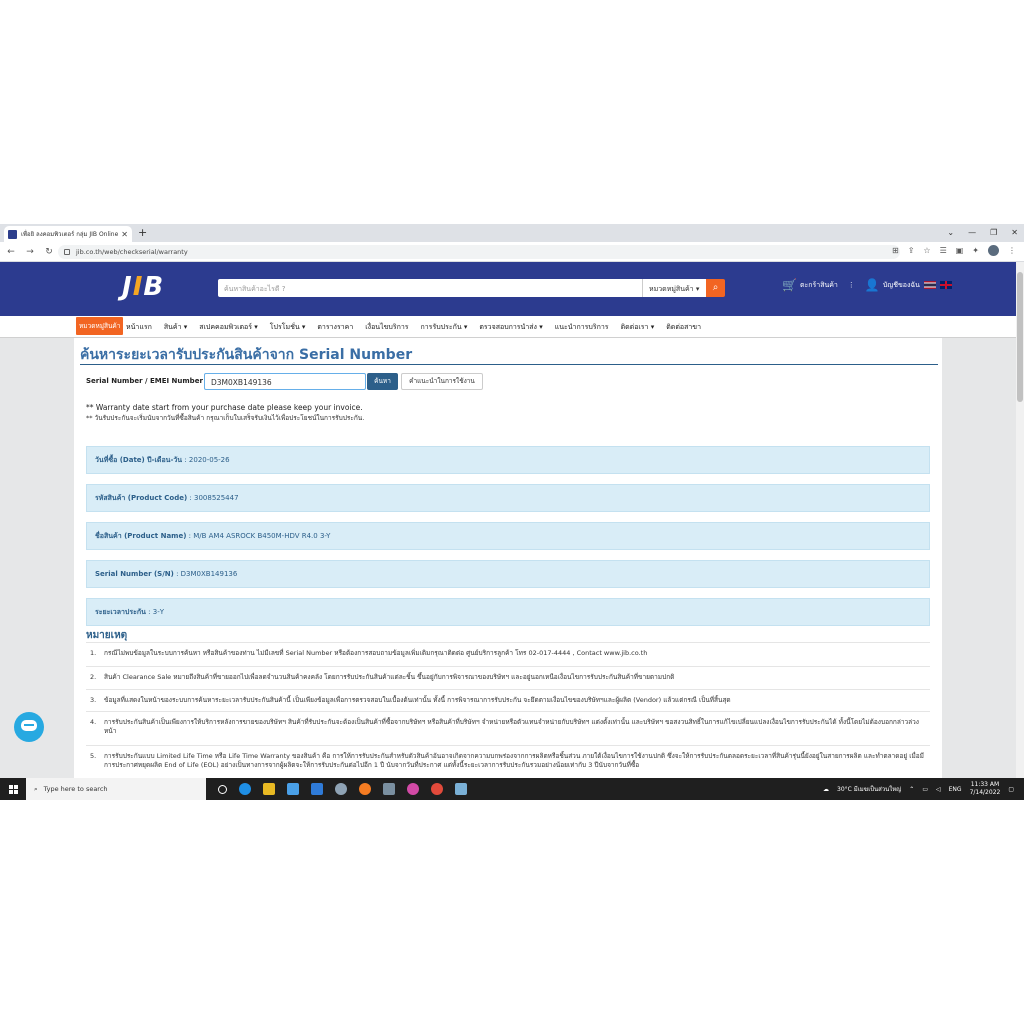  Describe the element at coordinates (461, 789) in the screenshot. I see `notepad-icon` at that location.